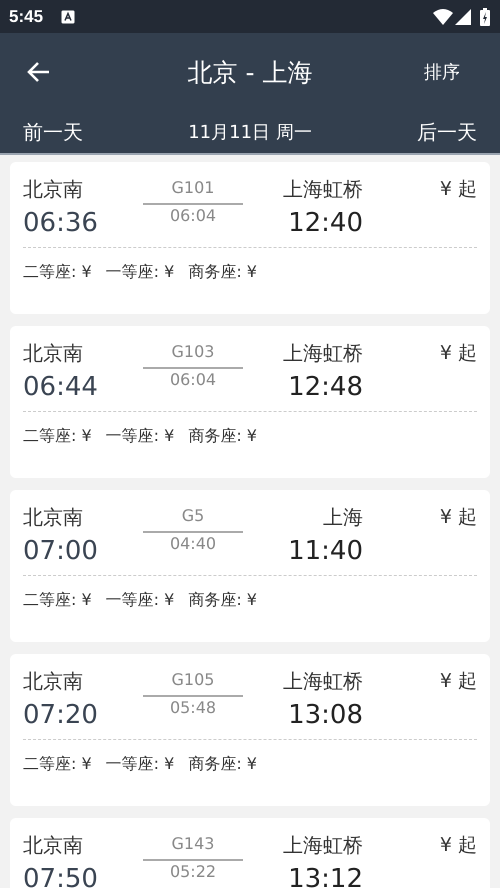 The width and height of the screenshot is (500, 888). I want to click on train-number: G5, so click(193, 517).